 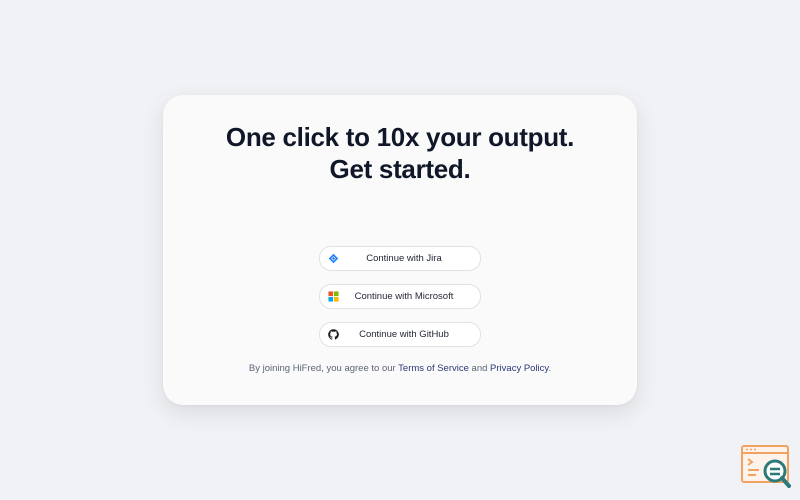 I want to click on legal-joiner: and, so click(x=479, y=368).